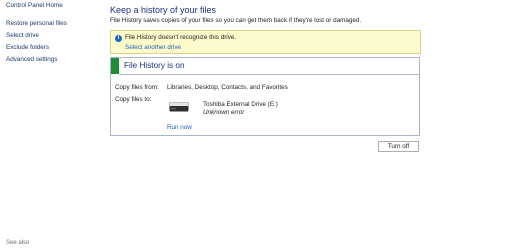  Describe the element at coordinates (398, 146) in the screenshot. I see `turn-off-button: Turn off` at that location.